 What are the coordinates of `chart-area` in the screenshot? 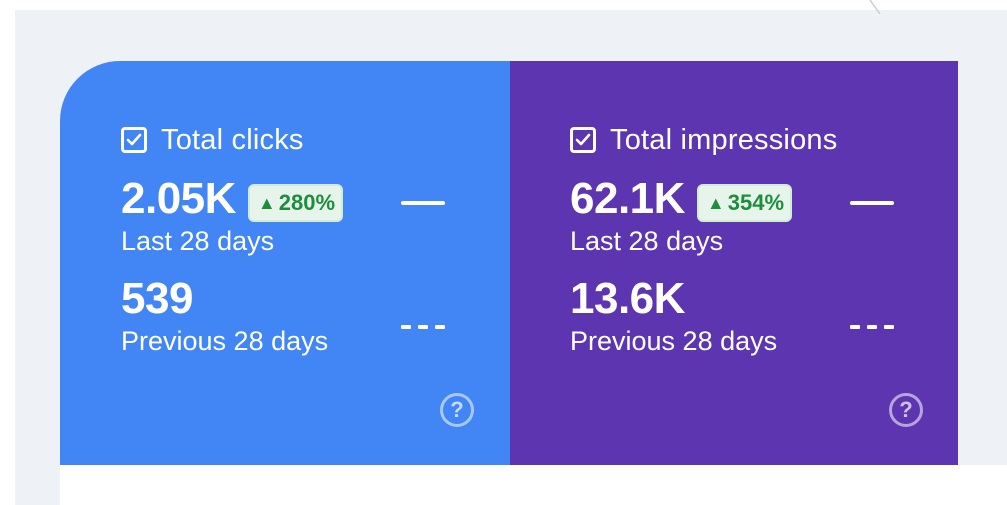 It's located at (533, 485).